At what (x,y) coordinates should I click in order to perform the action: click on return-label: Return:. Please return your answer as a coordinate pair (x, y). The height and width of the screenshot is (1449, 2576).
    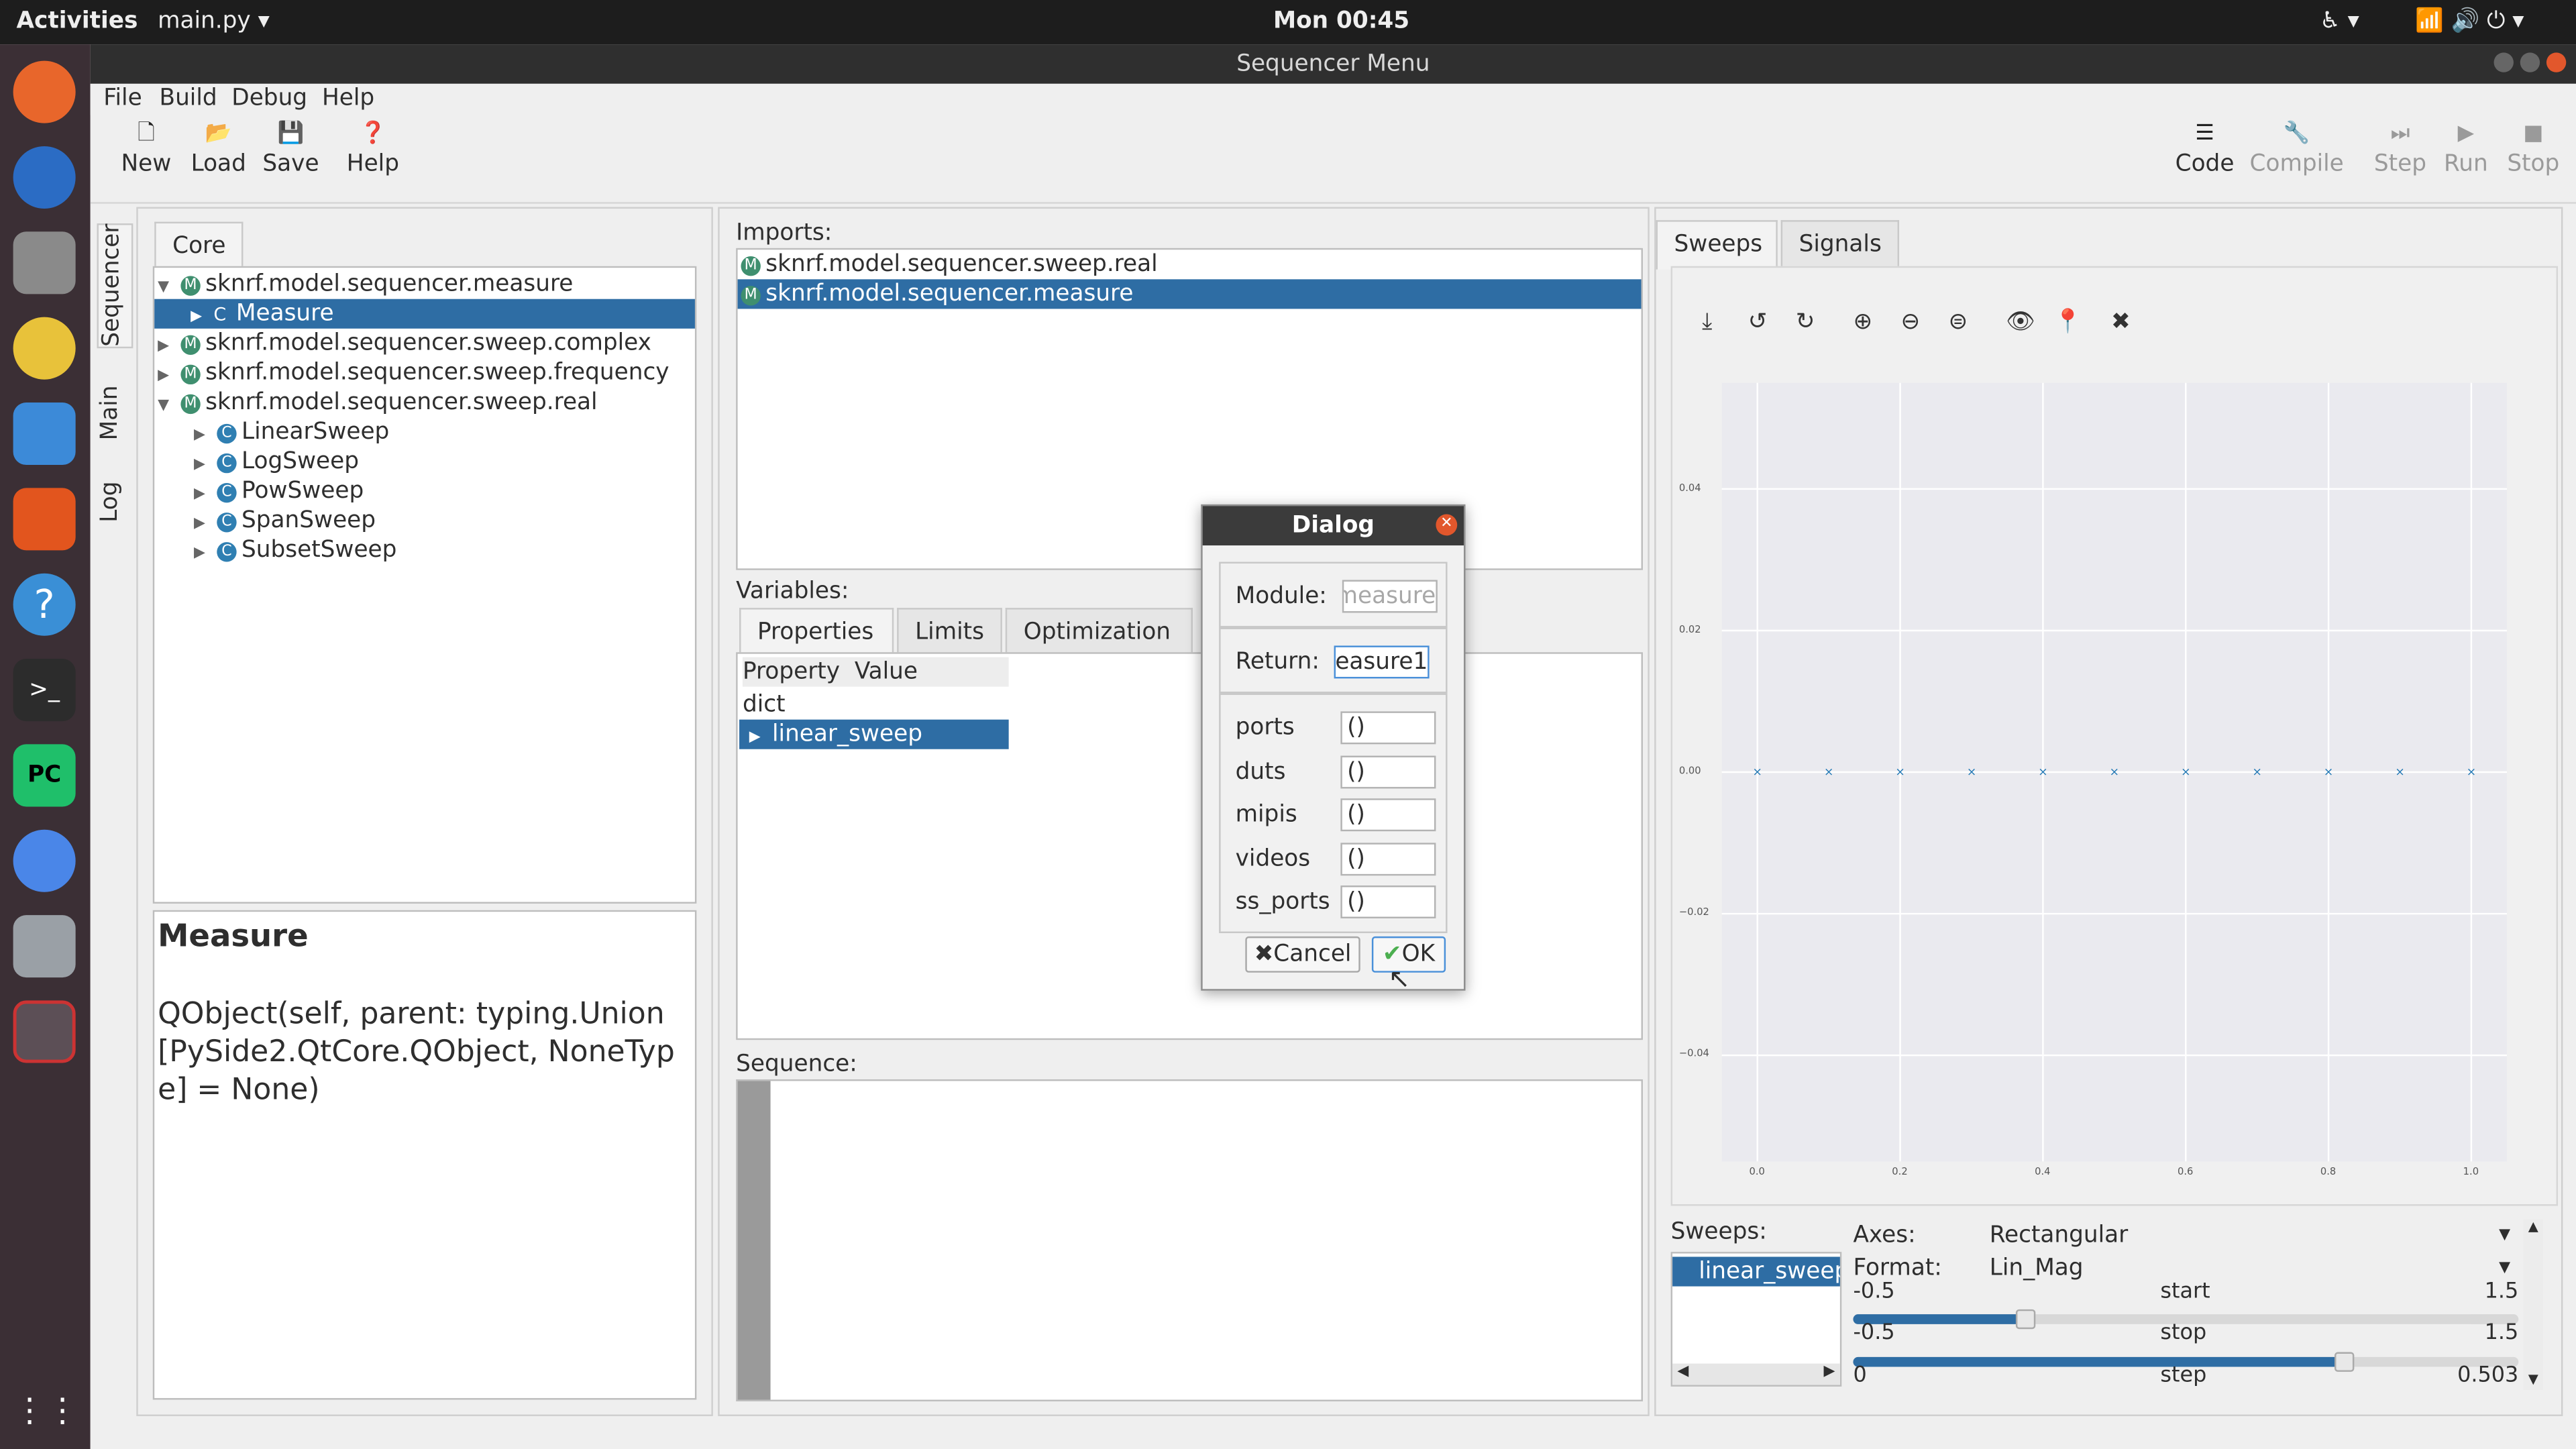
    Looking at the image, I should click on (1277, 662).